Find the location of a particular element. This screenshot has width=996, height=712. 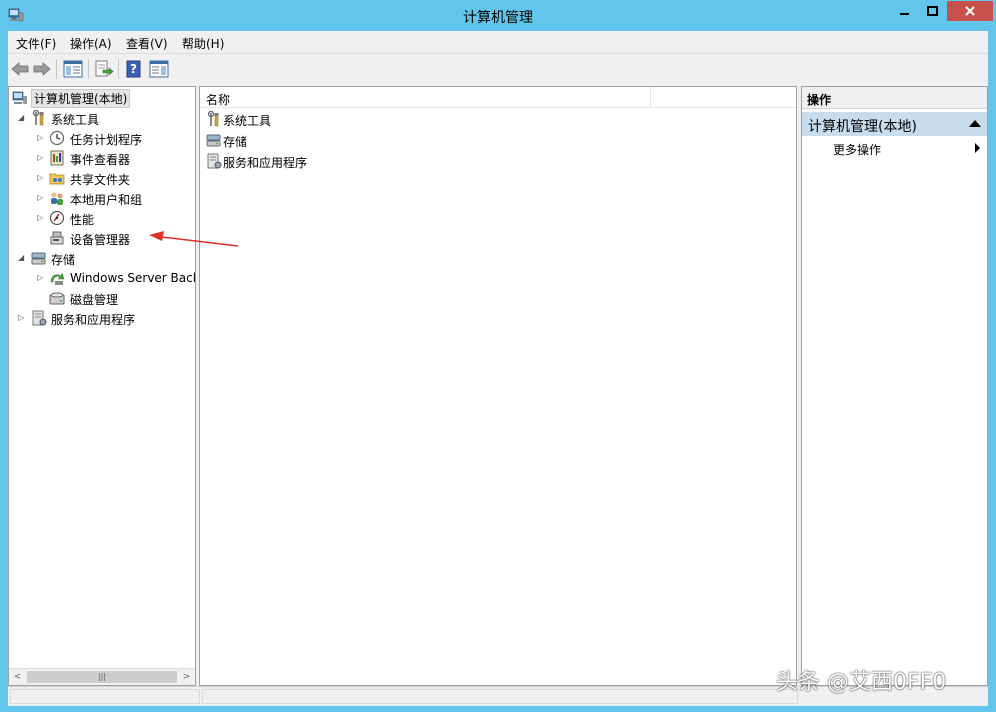

more-actions-label: 更多操作 is located at coordinates (857, 150).